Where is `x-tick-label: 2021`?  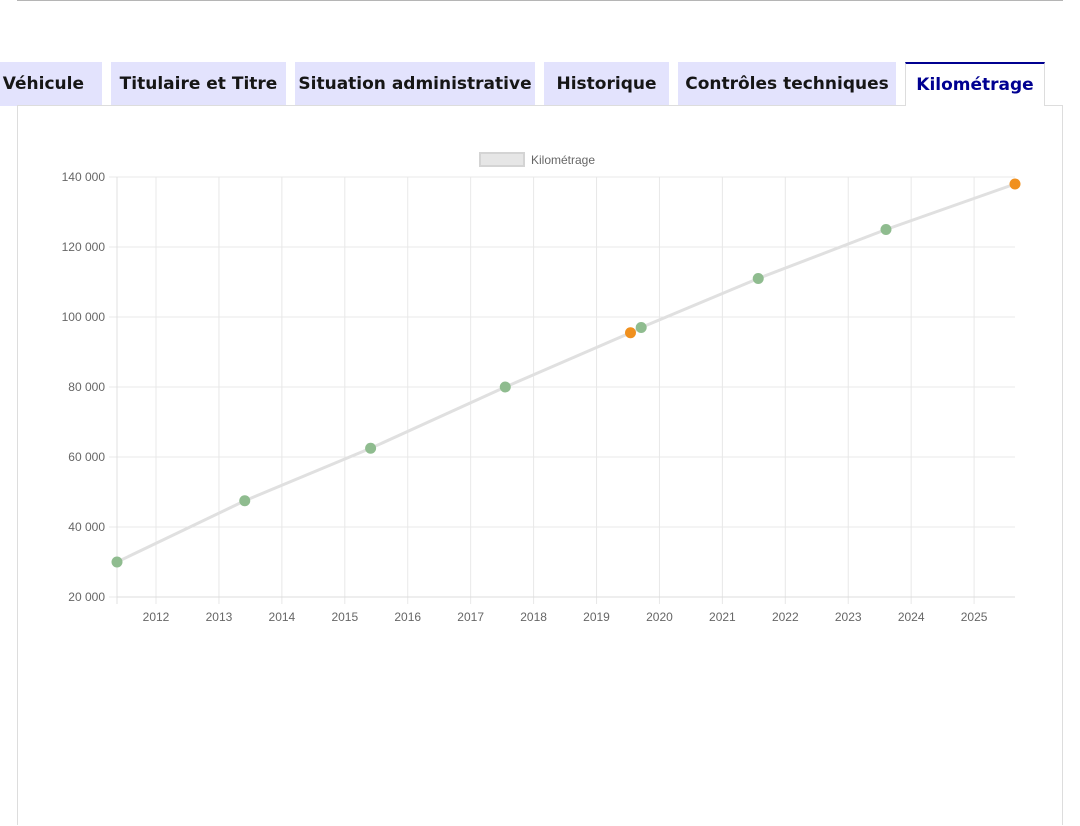 x-tick-label: 2021 is located at coordinates (722, 617).